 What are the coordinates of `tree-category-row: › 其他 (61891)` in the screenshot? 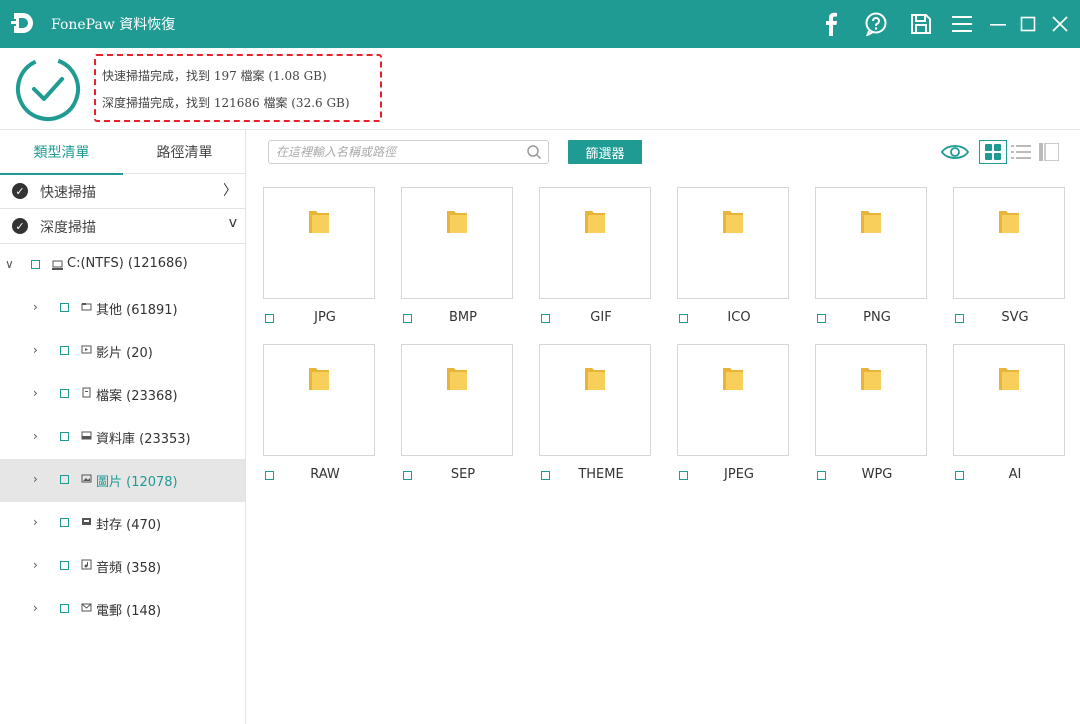 It's located at (122, 308).